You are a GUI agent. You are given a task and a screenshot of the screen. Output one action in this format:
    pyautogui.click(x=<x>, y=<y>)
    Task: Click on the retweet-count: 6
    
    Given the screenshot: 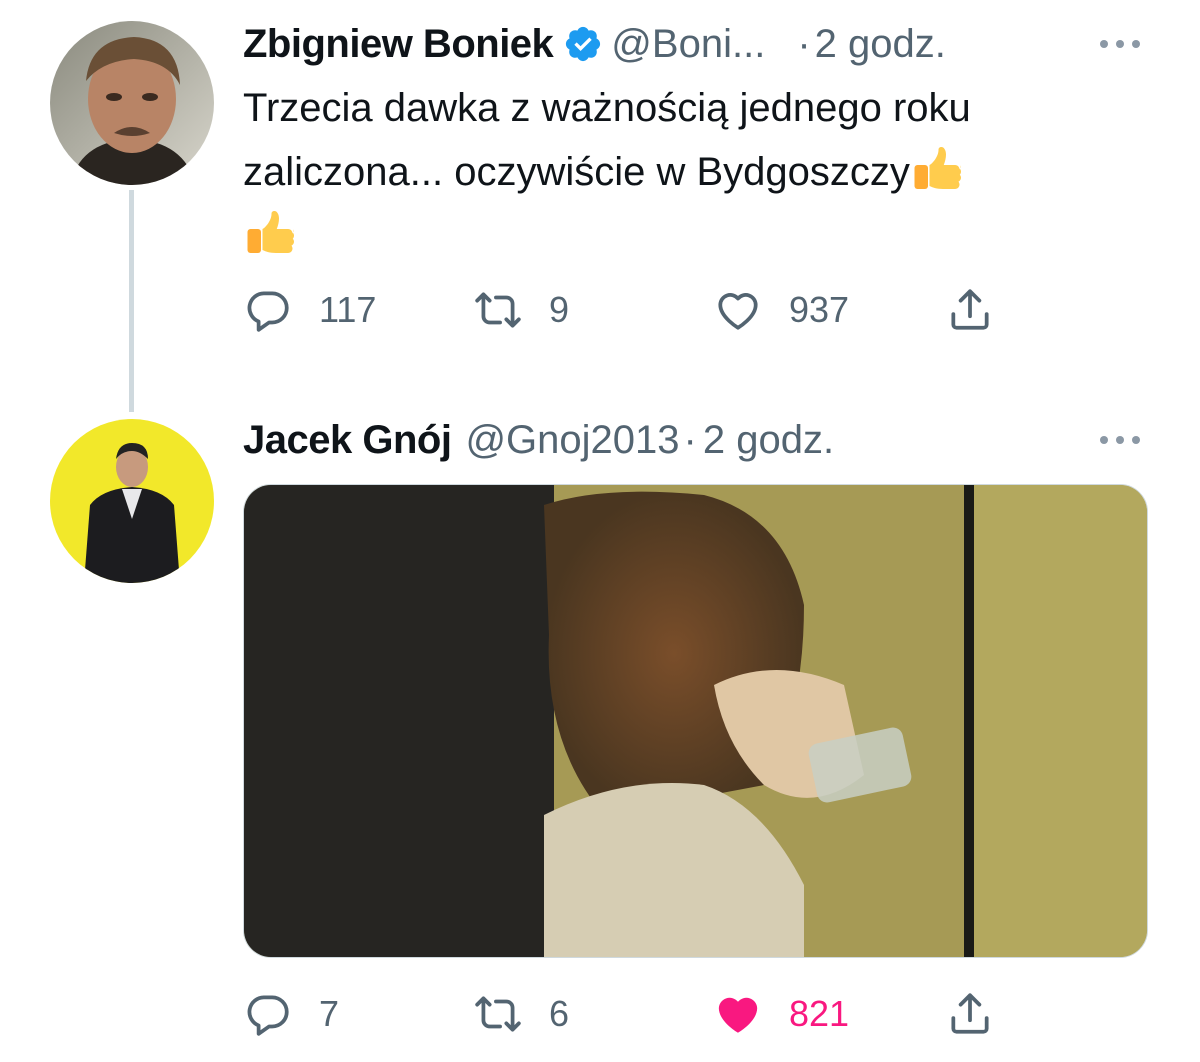 What is the action you would take?
    pyautogui.click(x=559, y=1013)
    